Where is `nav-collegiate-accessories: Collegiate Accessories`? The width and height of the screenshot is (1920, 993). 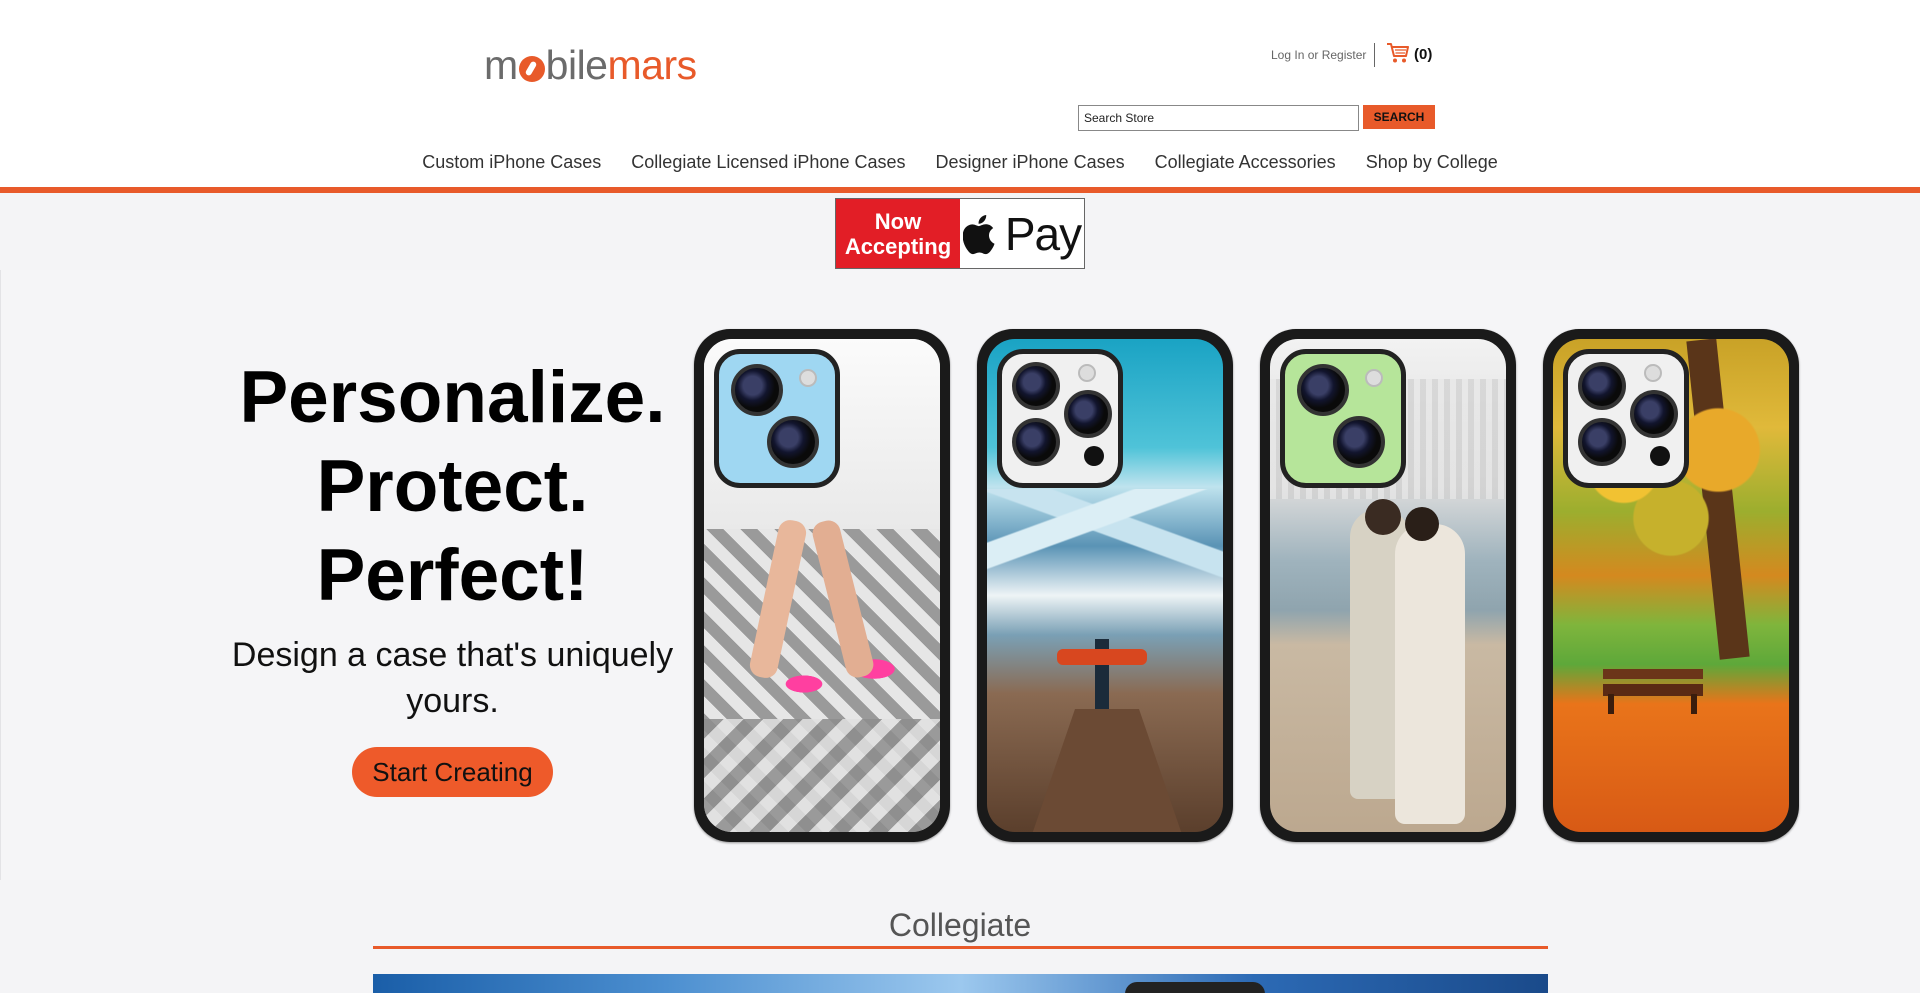 nav-collegiate-accessories: Collegiate Accessories is located at coordinates (1245, 162).